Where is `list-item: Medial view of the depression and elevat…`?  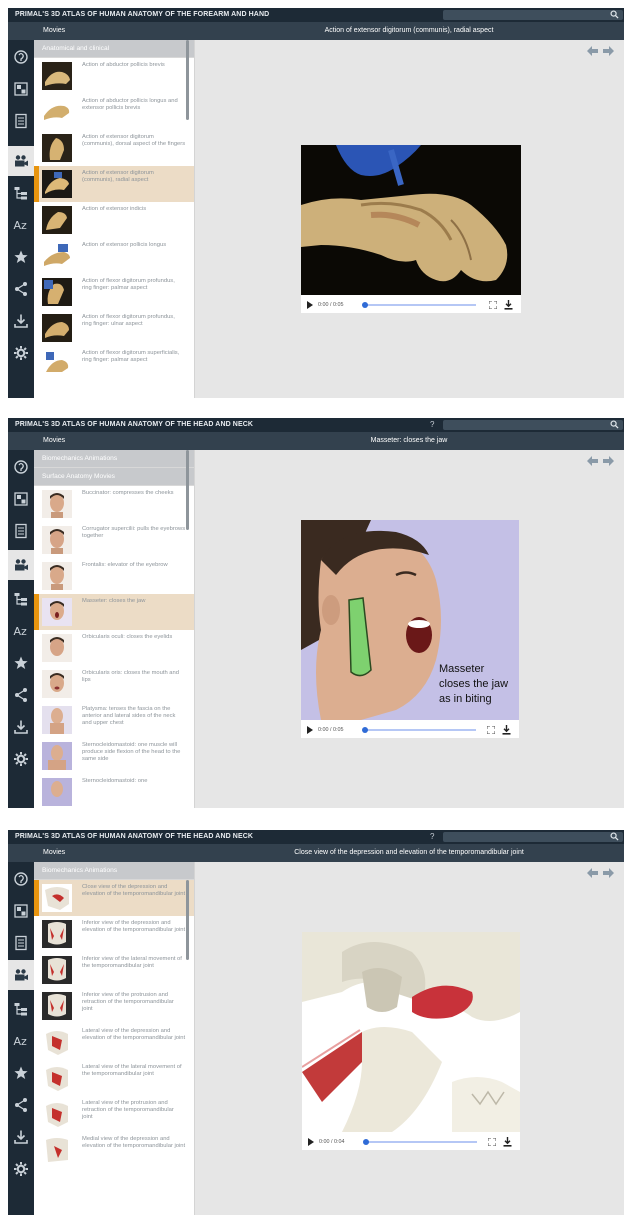
list-item: Medial view of the depression and elevat… is located at coordinates (114, 1150).